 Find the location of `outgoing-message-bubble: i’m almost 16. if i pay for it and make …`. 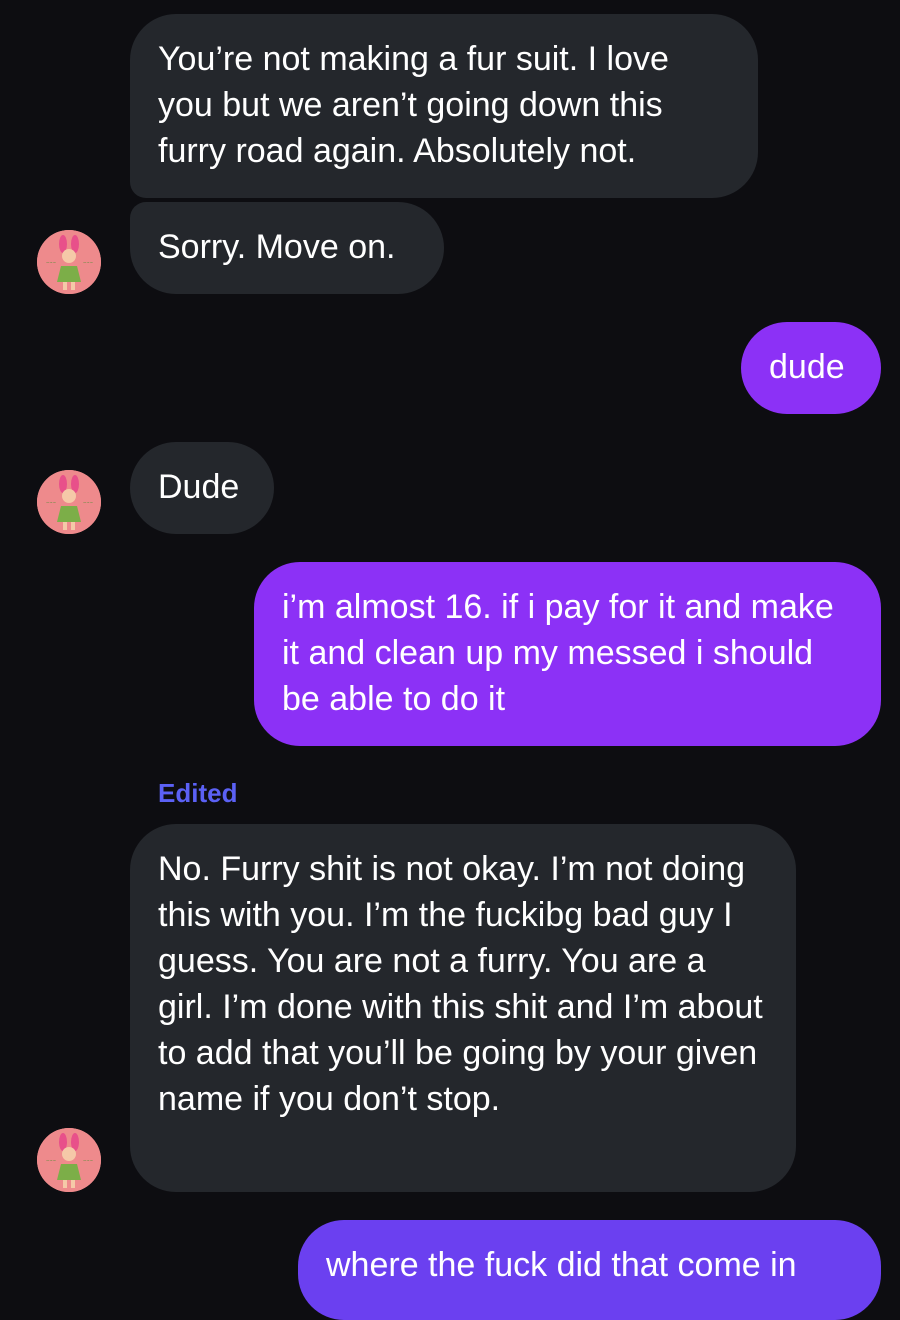

outgoing-message-bubble: i’m almost 16. if i pay for it and make … is located at coordinates (567, 654).